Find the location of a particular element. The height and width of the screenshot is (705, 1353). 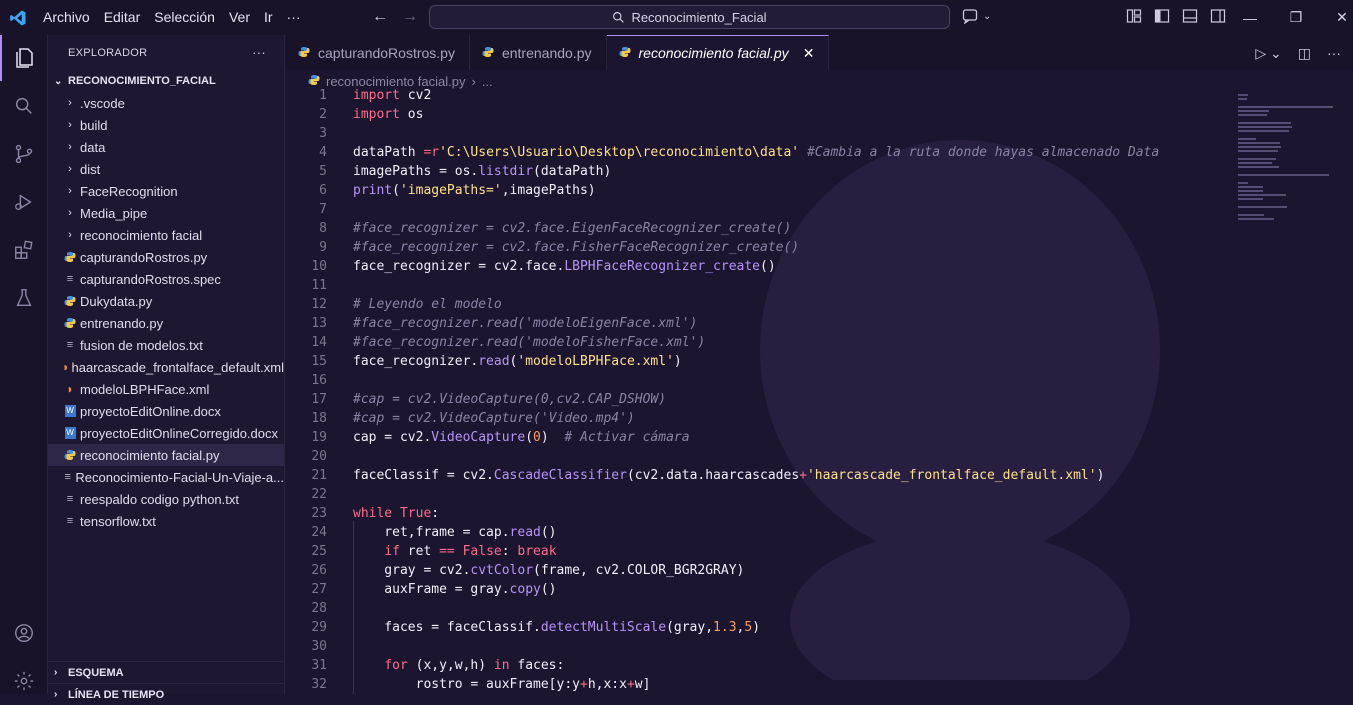

customize-layout-icon is located at coordinates (1134, 16).